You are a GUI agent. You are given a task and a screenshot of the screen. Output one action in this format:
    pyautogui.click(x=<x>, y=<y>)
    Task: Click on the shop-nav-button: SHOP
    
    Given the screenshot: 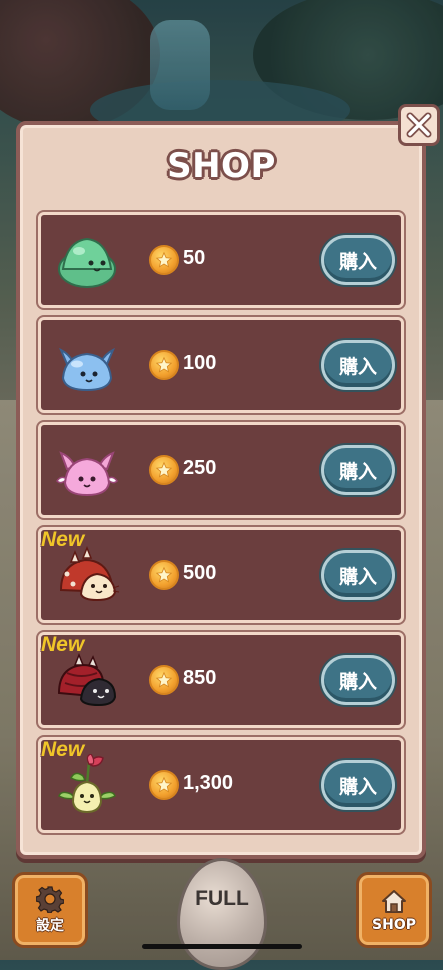 What is the action you would take?
    pyautogui.click(x=394, y=910)
    